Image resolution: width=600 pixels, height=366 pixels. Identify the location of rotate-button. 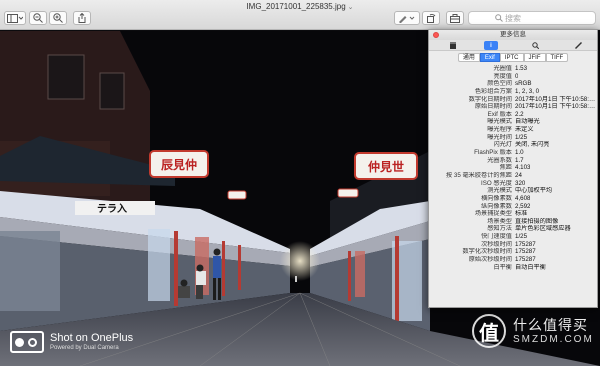
(431, 18).